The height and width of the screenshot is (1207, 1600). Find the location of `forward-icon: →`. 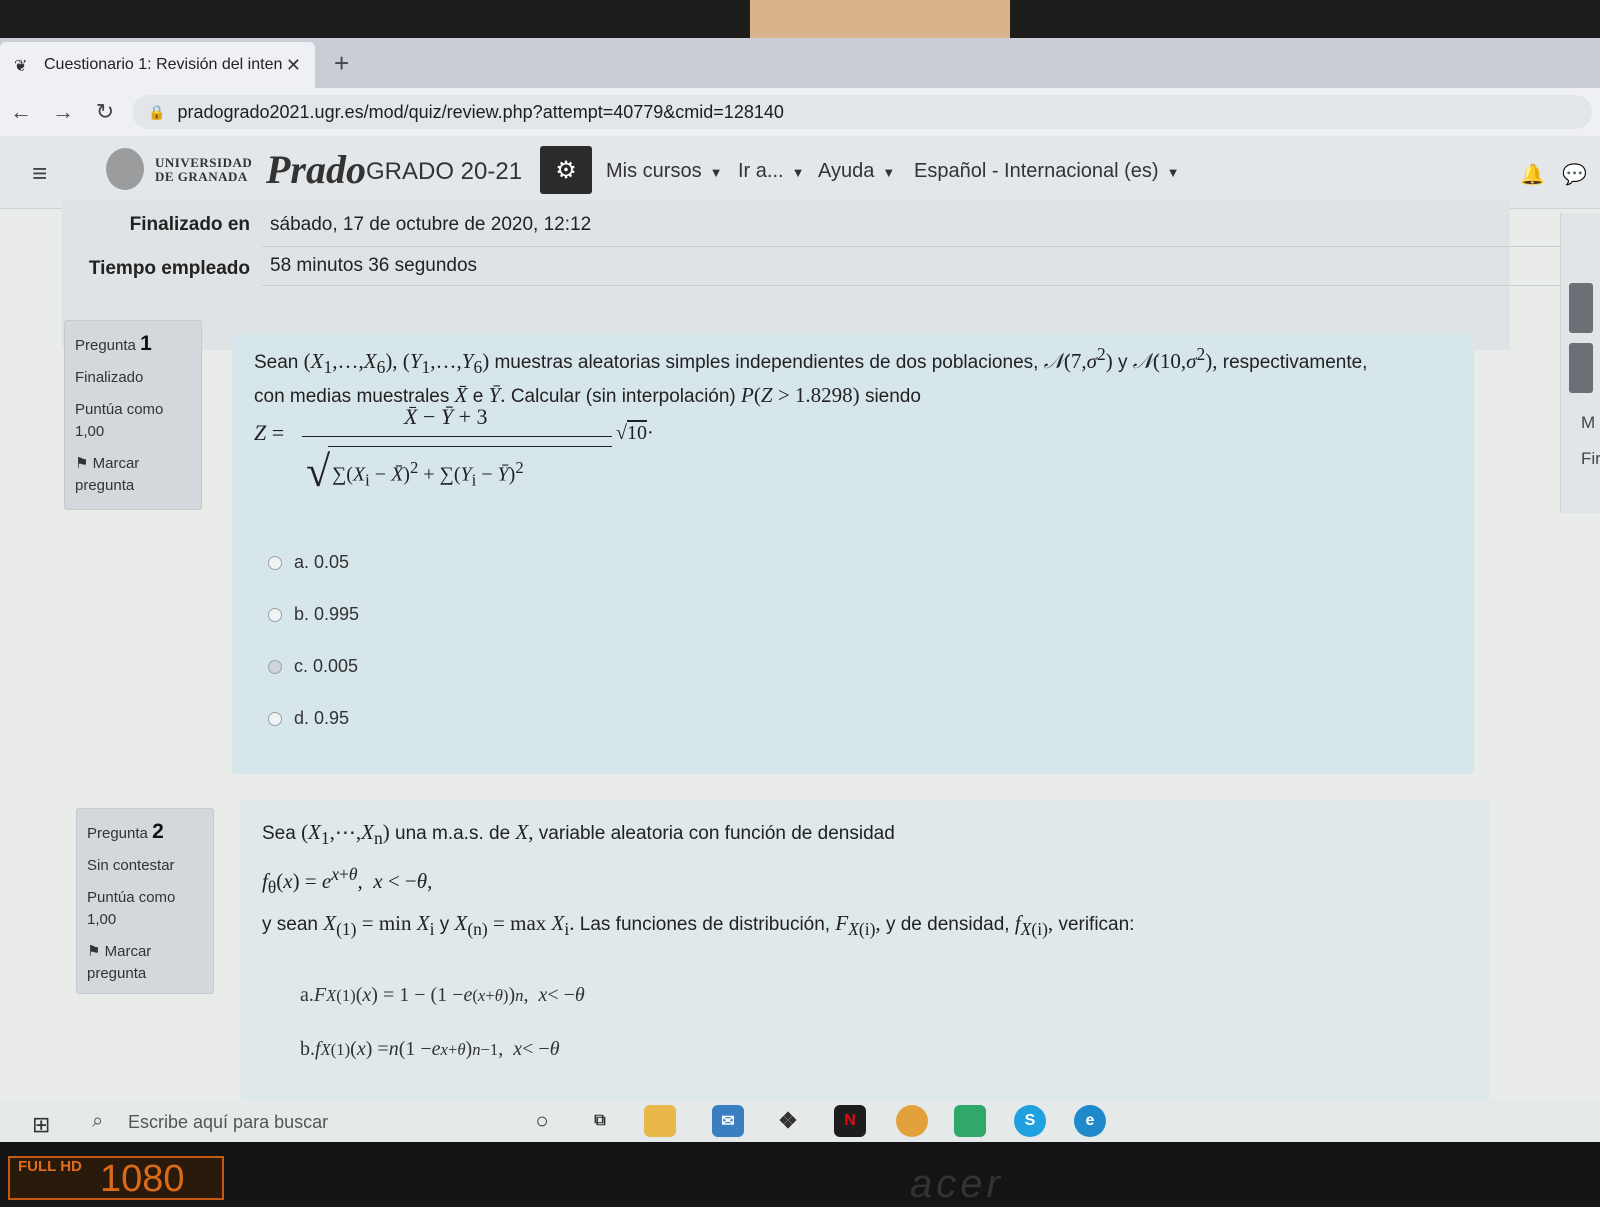

forward-icon: → is located at coordinates (63, 112).